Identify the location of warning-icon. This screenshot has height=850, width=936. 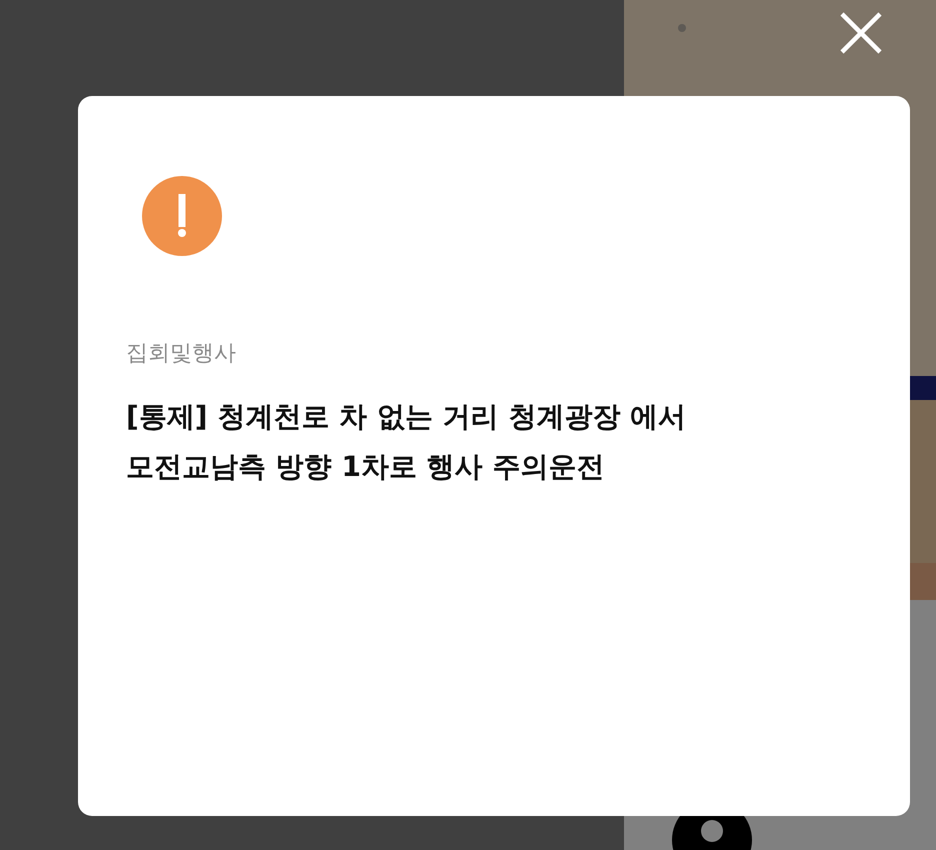
(182, 216).